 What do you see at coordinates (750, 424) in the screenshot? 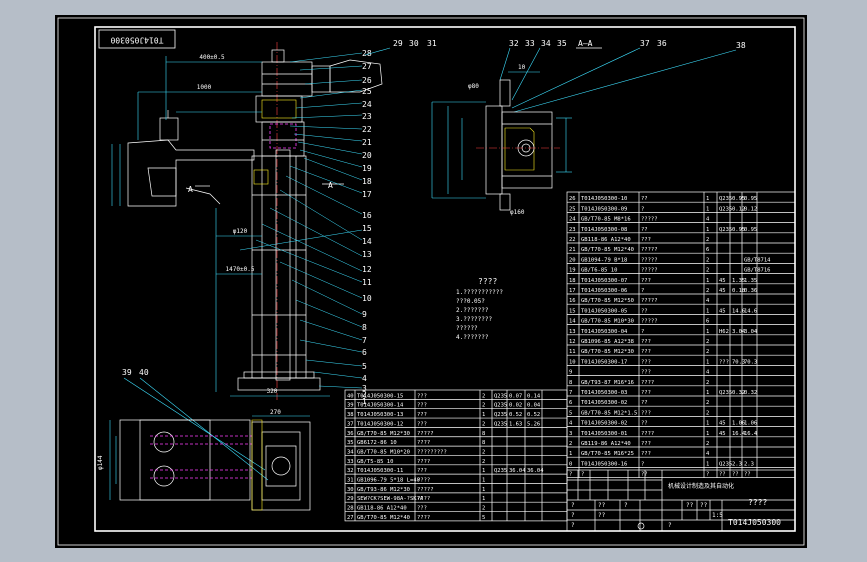
I see `bom-upper-cell: 1.06` at bounding box center [750, 424].